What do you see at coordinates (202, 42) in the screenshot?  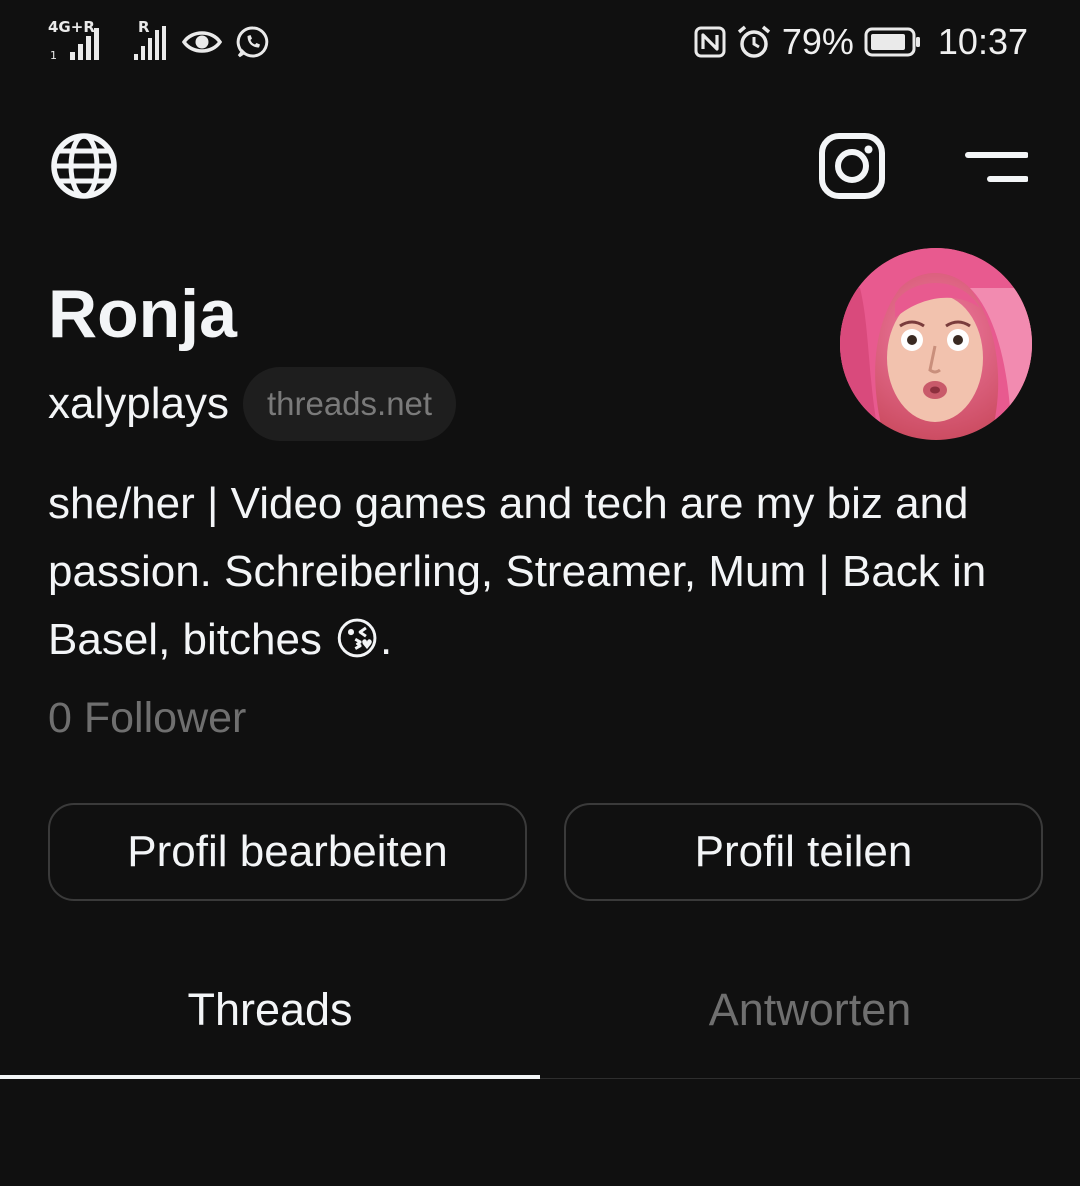 I see `eye-icon` at bounding box center [202, 42].